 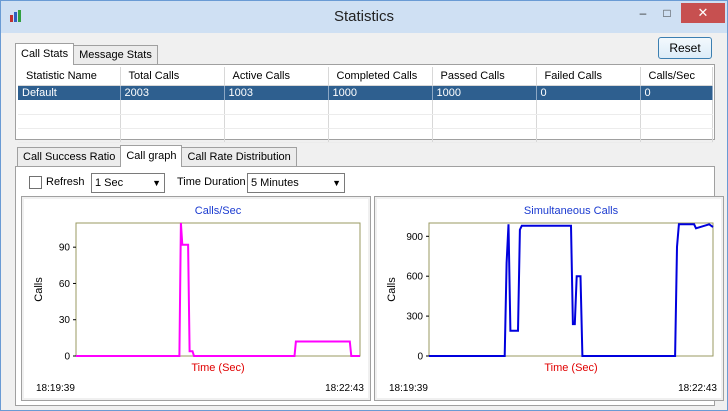 I want to click on title-bar: Statistics ‒ □ ✕, so click(x=364, y=17).